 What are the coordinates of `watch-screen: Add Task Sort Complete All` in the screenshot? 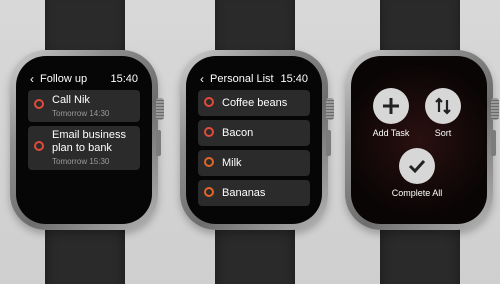 It's located at (419, 140).